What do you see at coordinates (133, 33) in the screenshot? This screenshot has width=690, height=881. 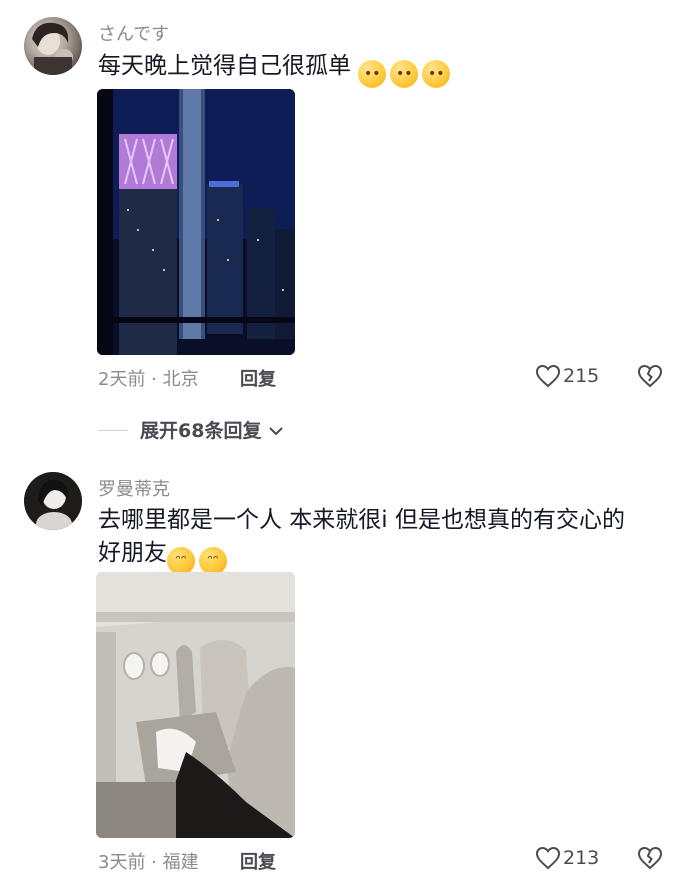 I see `username: さんです` at bounding box center [133, 33].